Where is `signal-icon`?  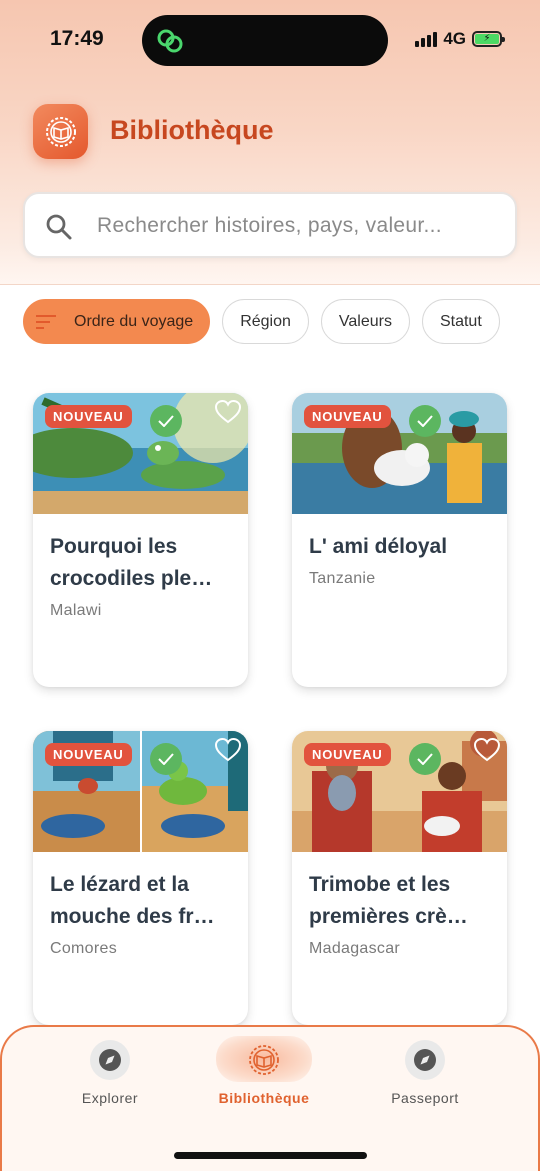 signal-icon is located at coordinates (426, 39).